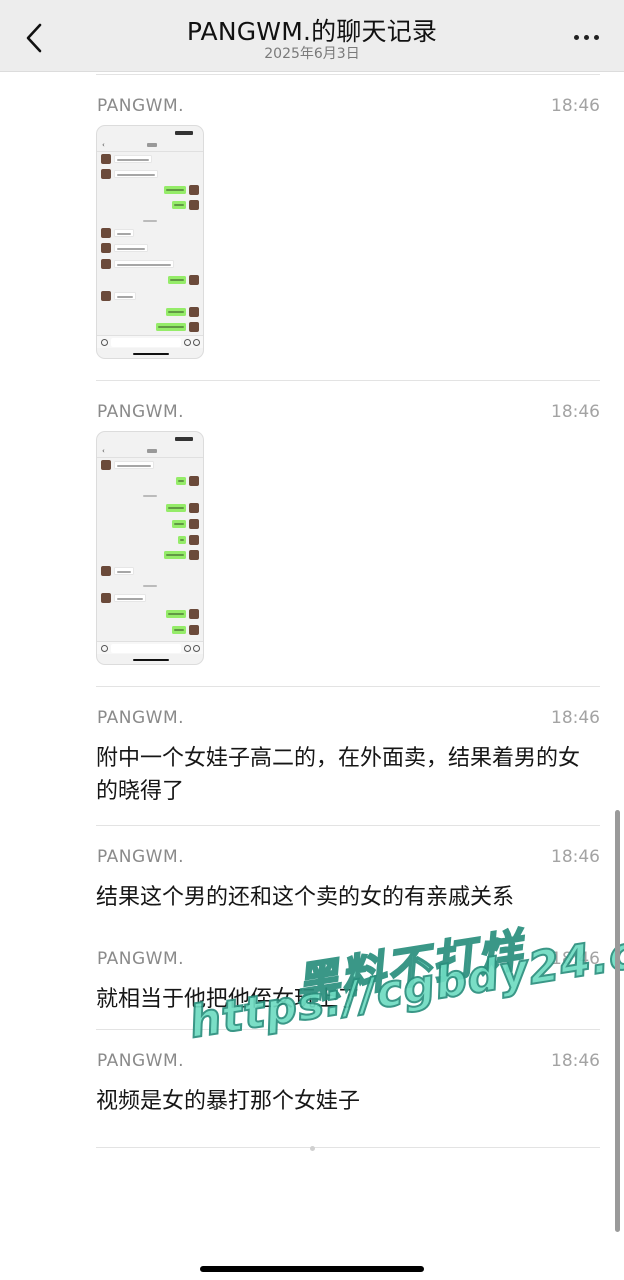 Image resolution: width=624 pixels, height=1280 pixels. What do you see at coordinates (338, 775) in the screenshot?
I see `message-text: 附中一个女娃子高二的，在外面卖，结果着男的女的晓得了` at bounding box center [338, 775].